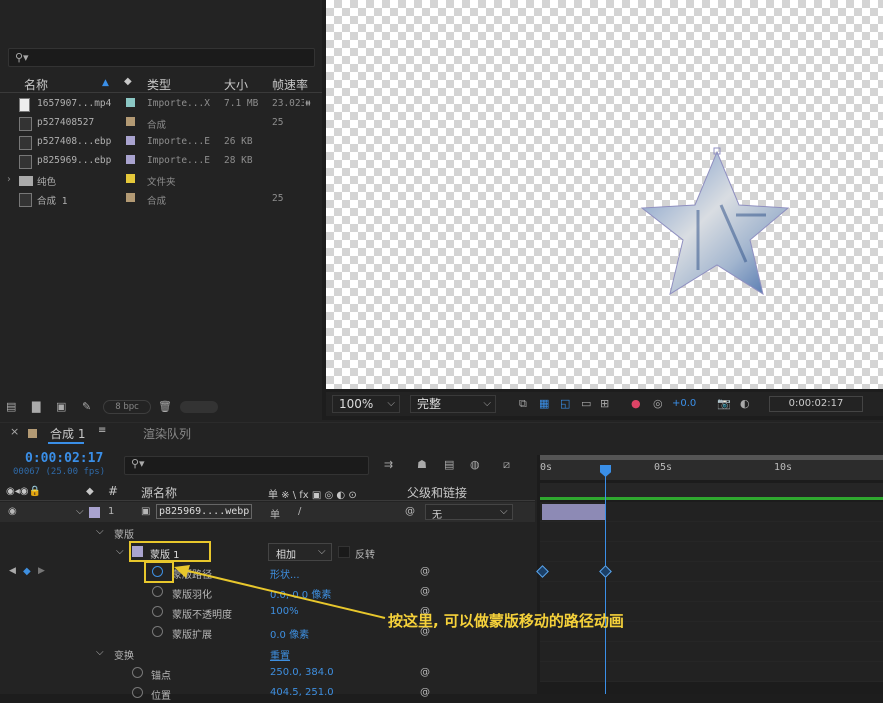 Image resolution: width=883 pixels, height=703 pixels. What do you see at coordinates (308, 103) in the screenshot?
I see `flowchart-icon: ⧻` at bounding box center [308, 103].